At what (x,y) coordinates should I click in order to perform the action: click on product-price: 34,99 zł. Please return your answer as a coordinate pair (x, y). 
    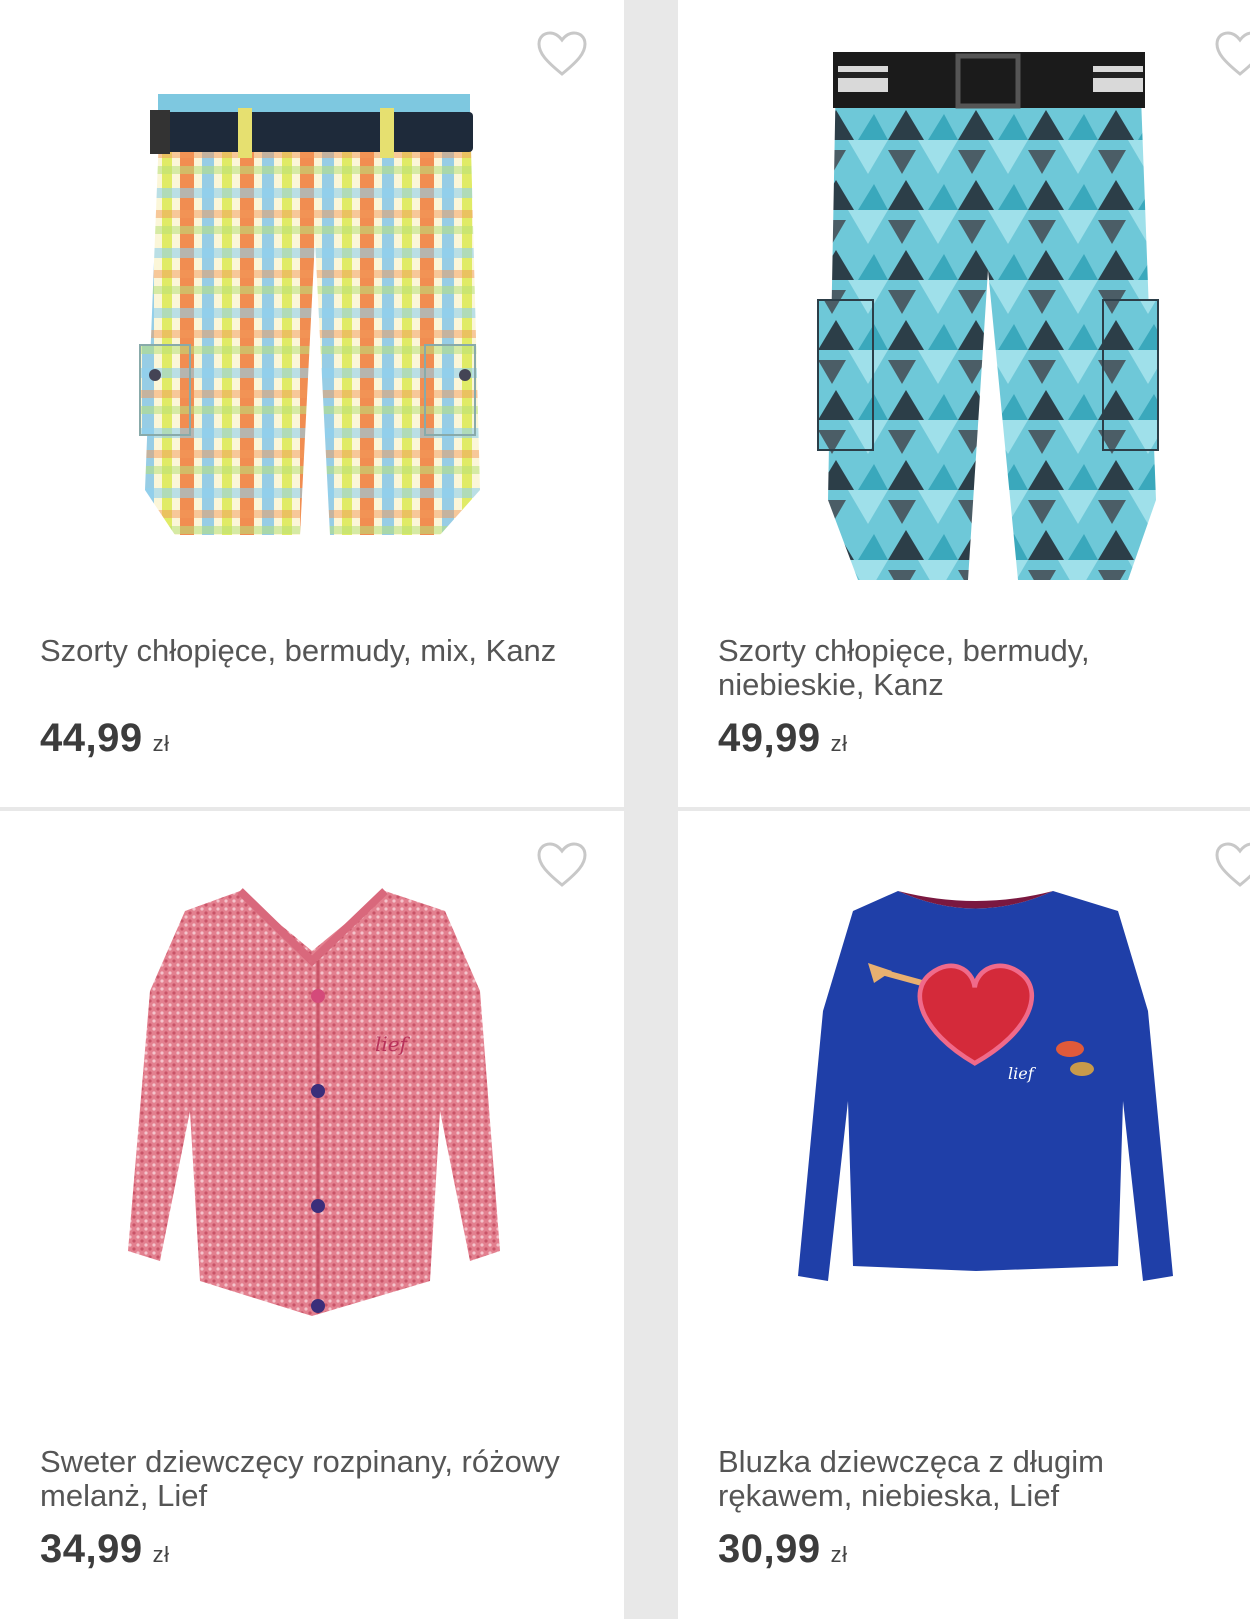
    Looking at the image, I should click on (105, 1549).